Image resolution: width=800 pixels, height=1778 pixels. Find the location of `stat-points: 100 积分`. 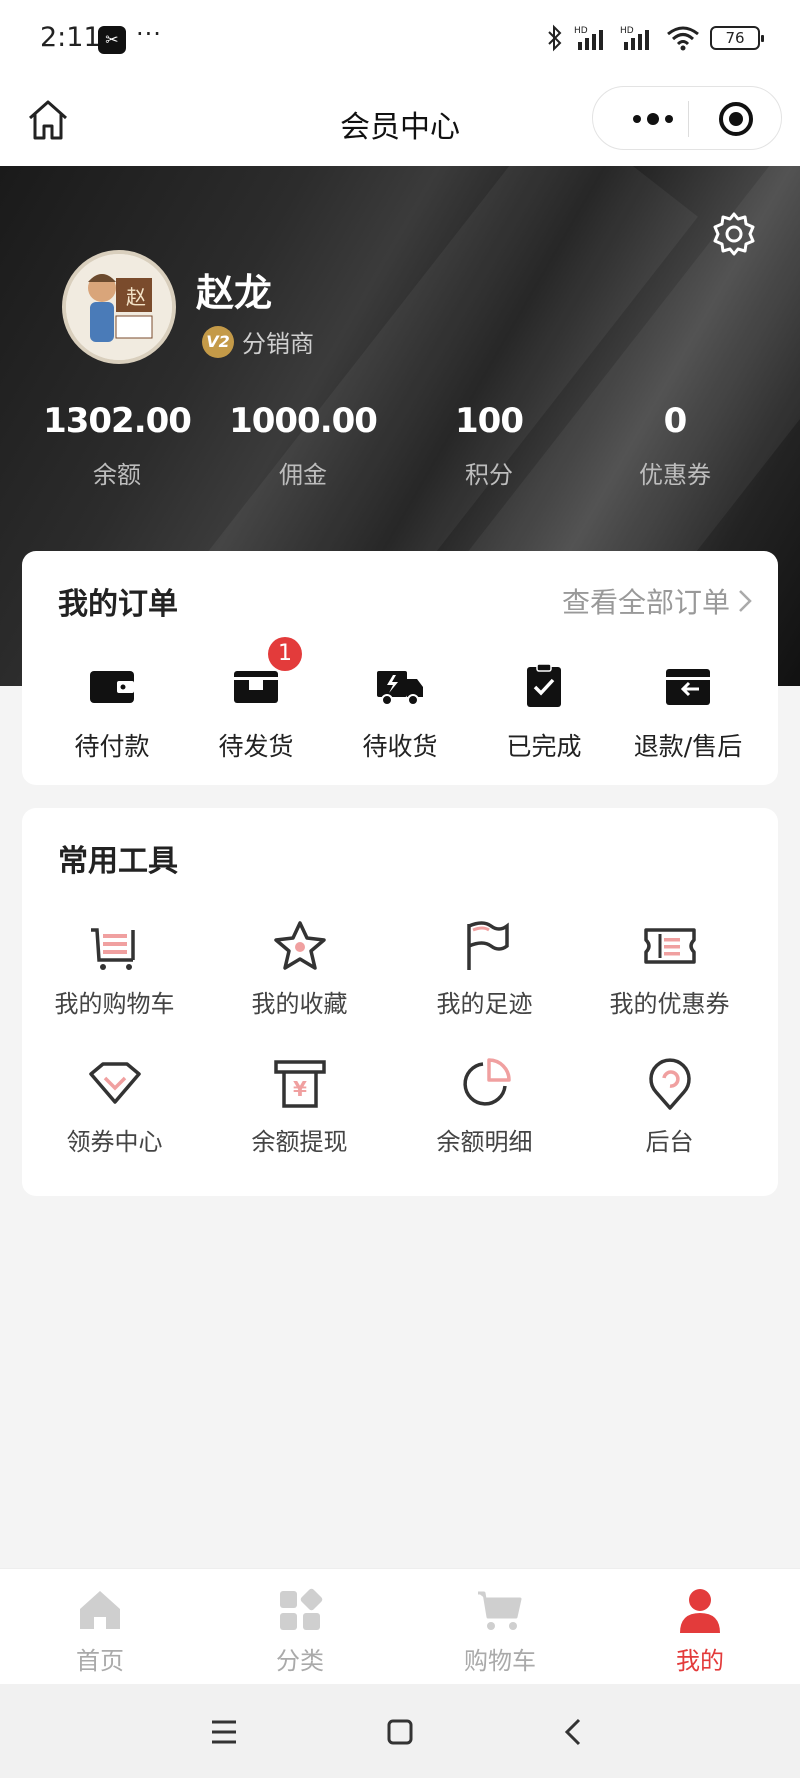

stat-points: 100 积分 is located at coordinates (489, 445).